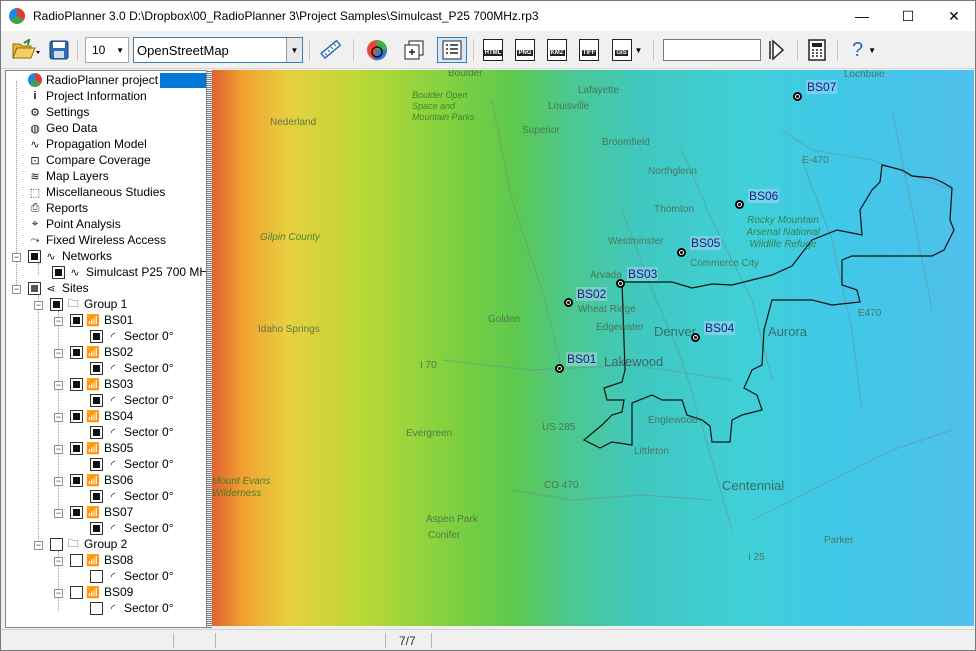 This screenshot has height=651, width=976. I want to click on tree-item-site-bs01: 📶 BS01, so click(101, 320).